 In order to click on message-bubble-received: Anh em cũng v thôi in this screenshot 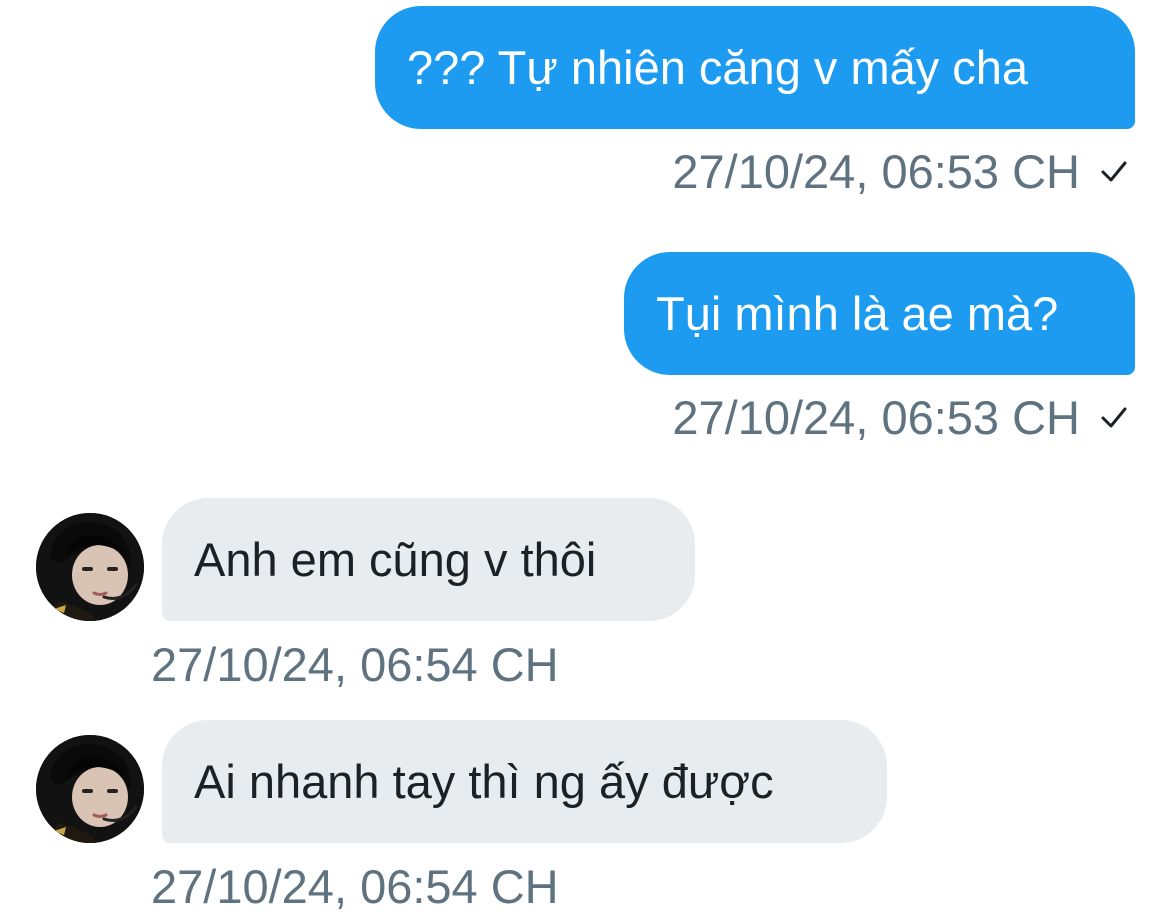, I will do `click(428, 559)`.